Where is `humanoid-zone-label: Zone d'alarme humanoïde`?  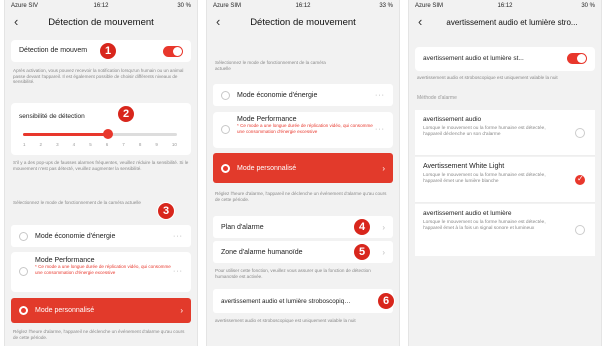
humanoid-zone-label: Zone d'alarme humanoïde is located at coordinates (262, 252).